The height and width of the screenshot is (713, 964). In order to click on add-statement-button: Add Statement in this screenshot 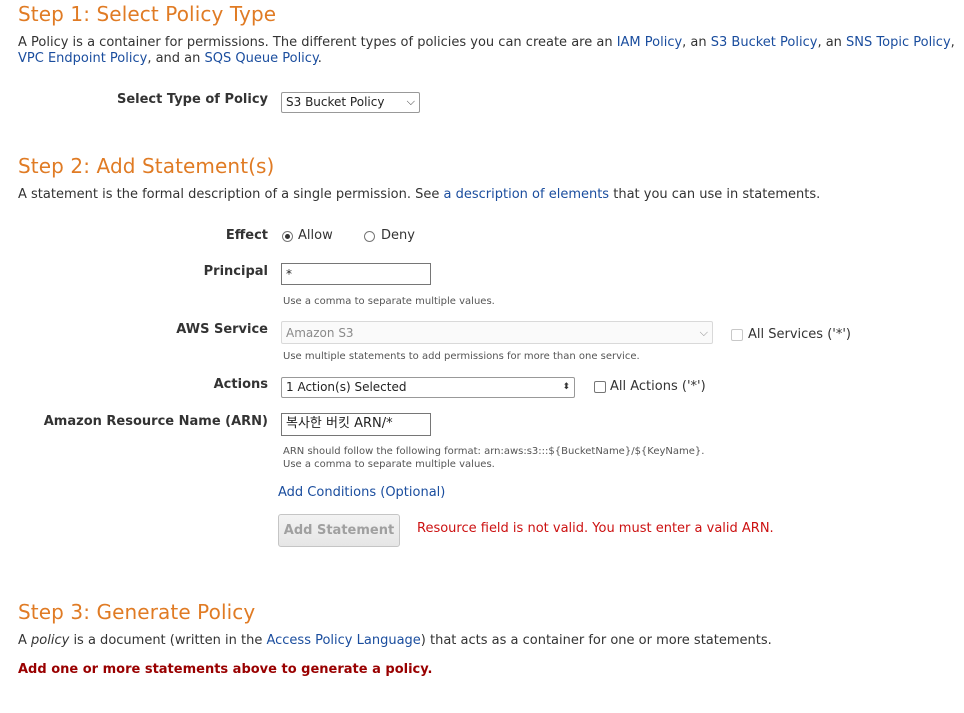, I will do `click(339, 530)`.